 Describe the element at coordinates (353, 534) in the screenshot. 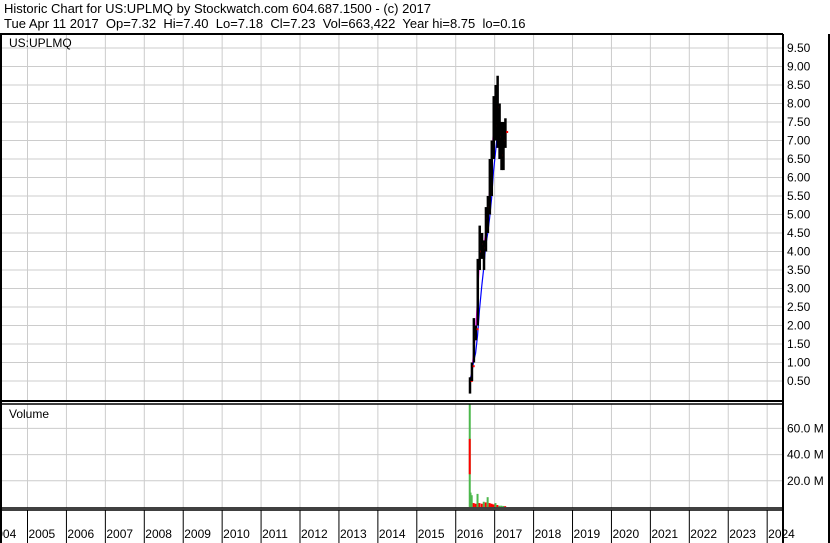

I see `x-tick-label: 2013` at that location.